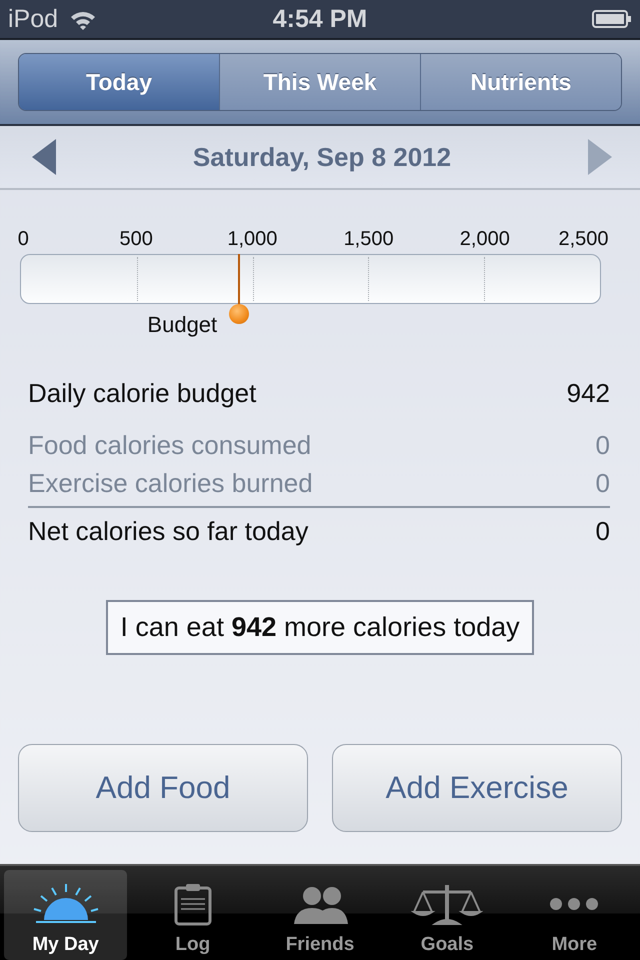  Describe the element at coordinates (252, 239) in the screenshot. I see `scale-label: 1,000` at that location.